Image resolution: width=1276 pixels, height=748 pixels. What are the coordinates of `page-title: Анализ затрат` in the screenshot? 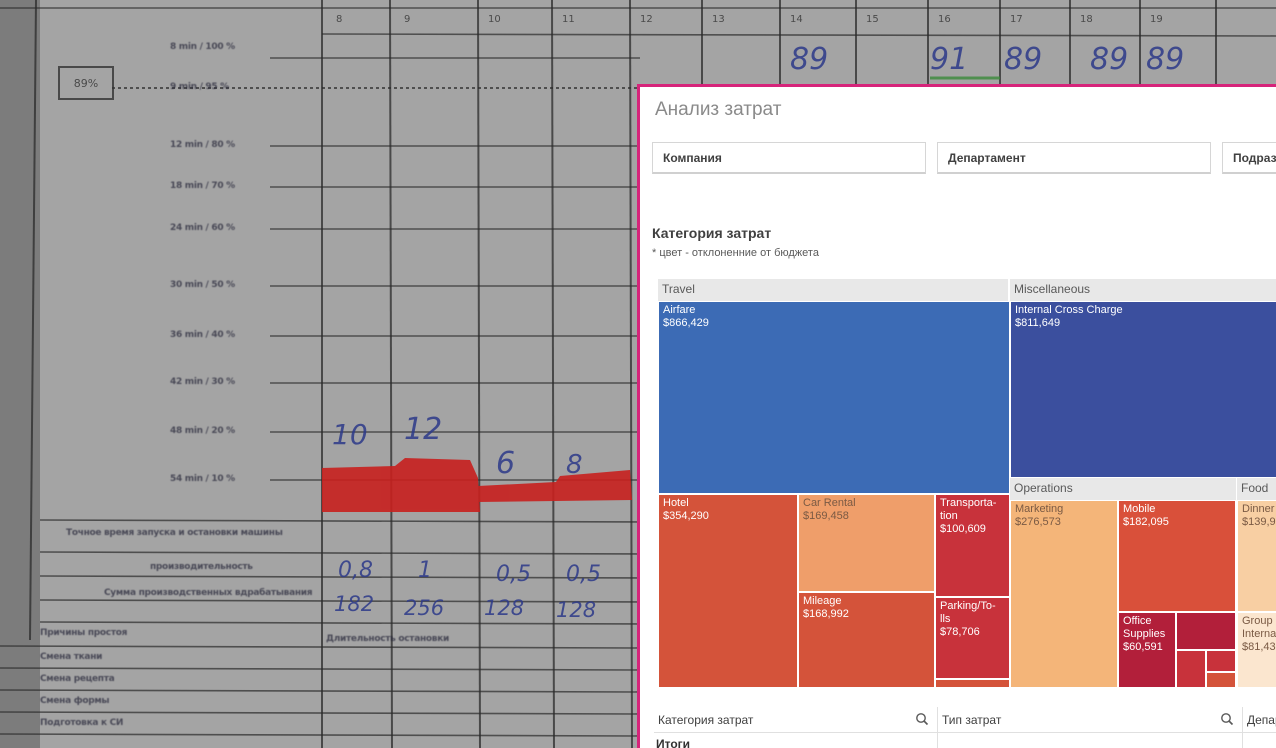 It's located at (718, 109).